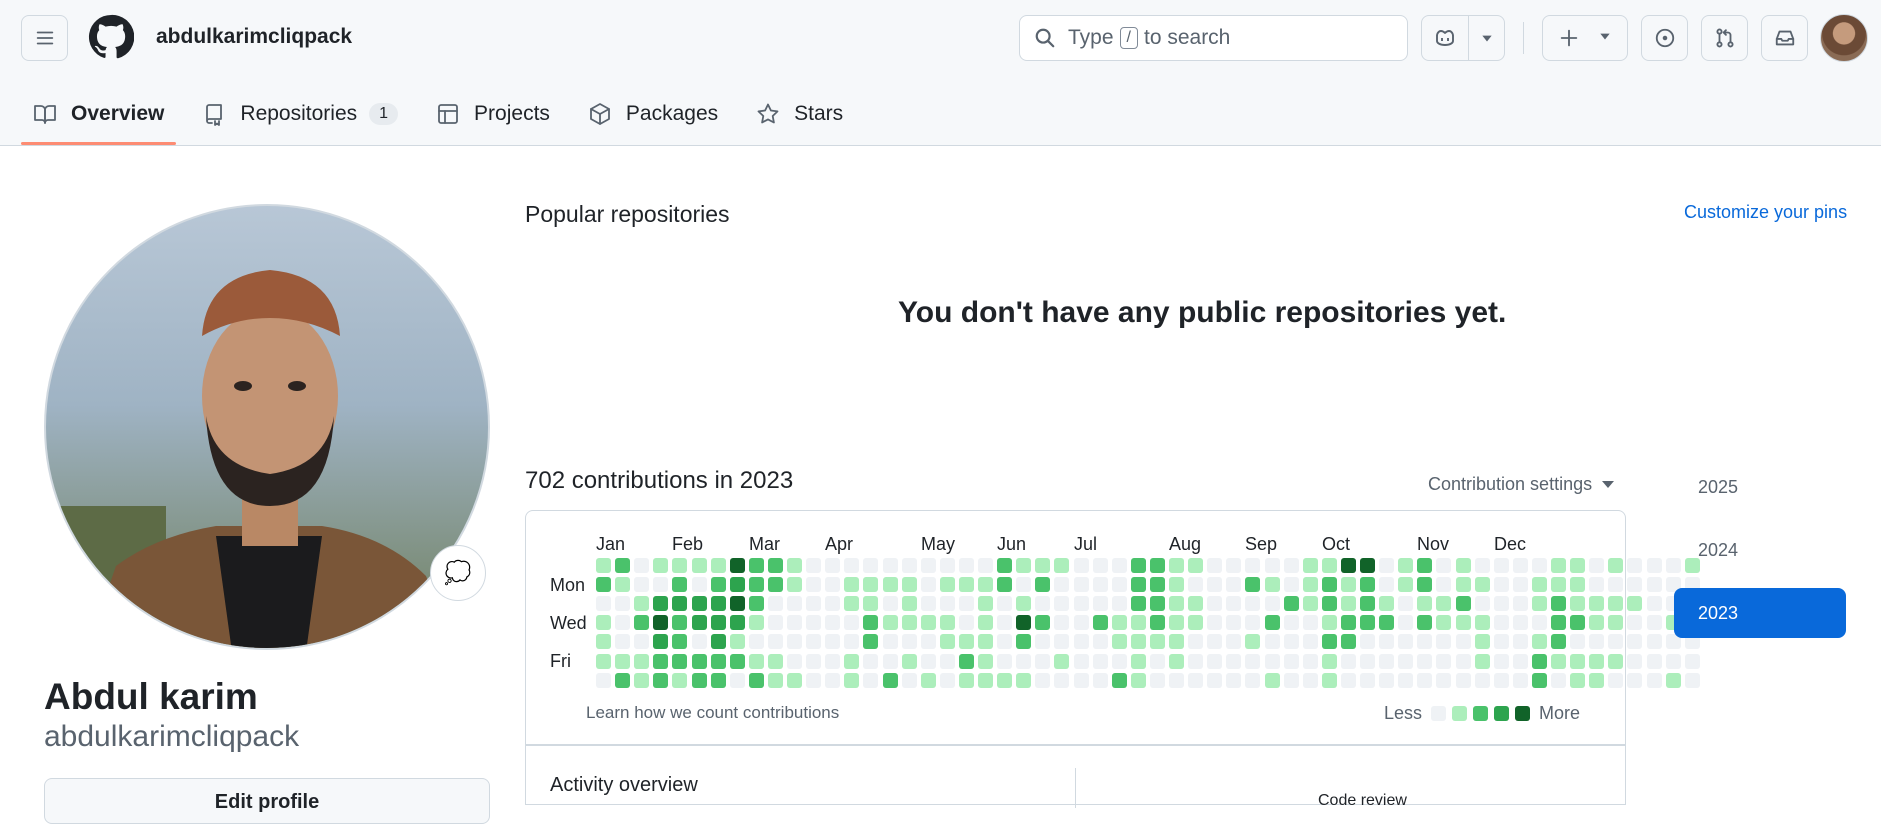  What do you see at coordinates (458, 573) in the screenshot?
I see `set-status-button: 💭` at bounding box center [458, 573].